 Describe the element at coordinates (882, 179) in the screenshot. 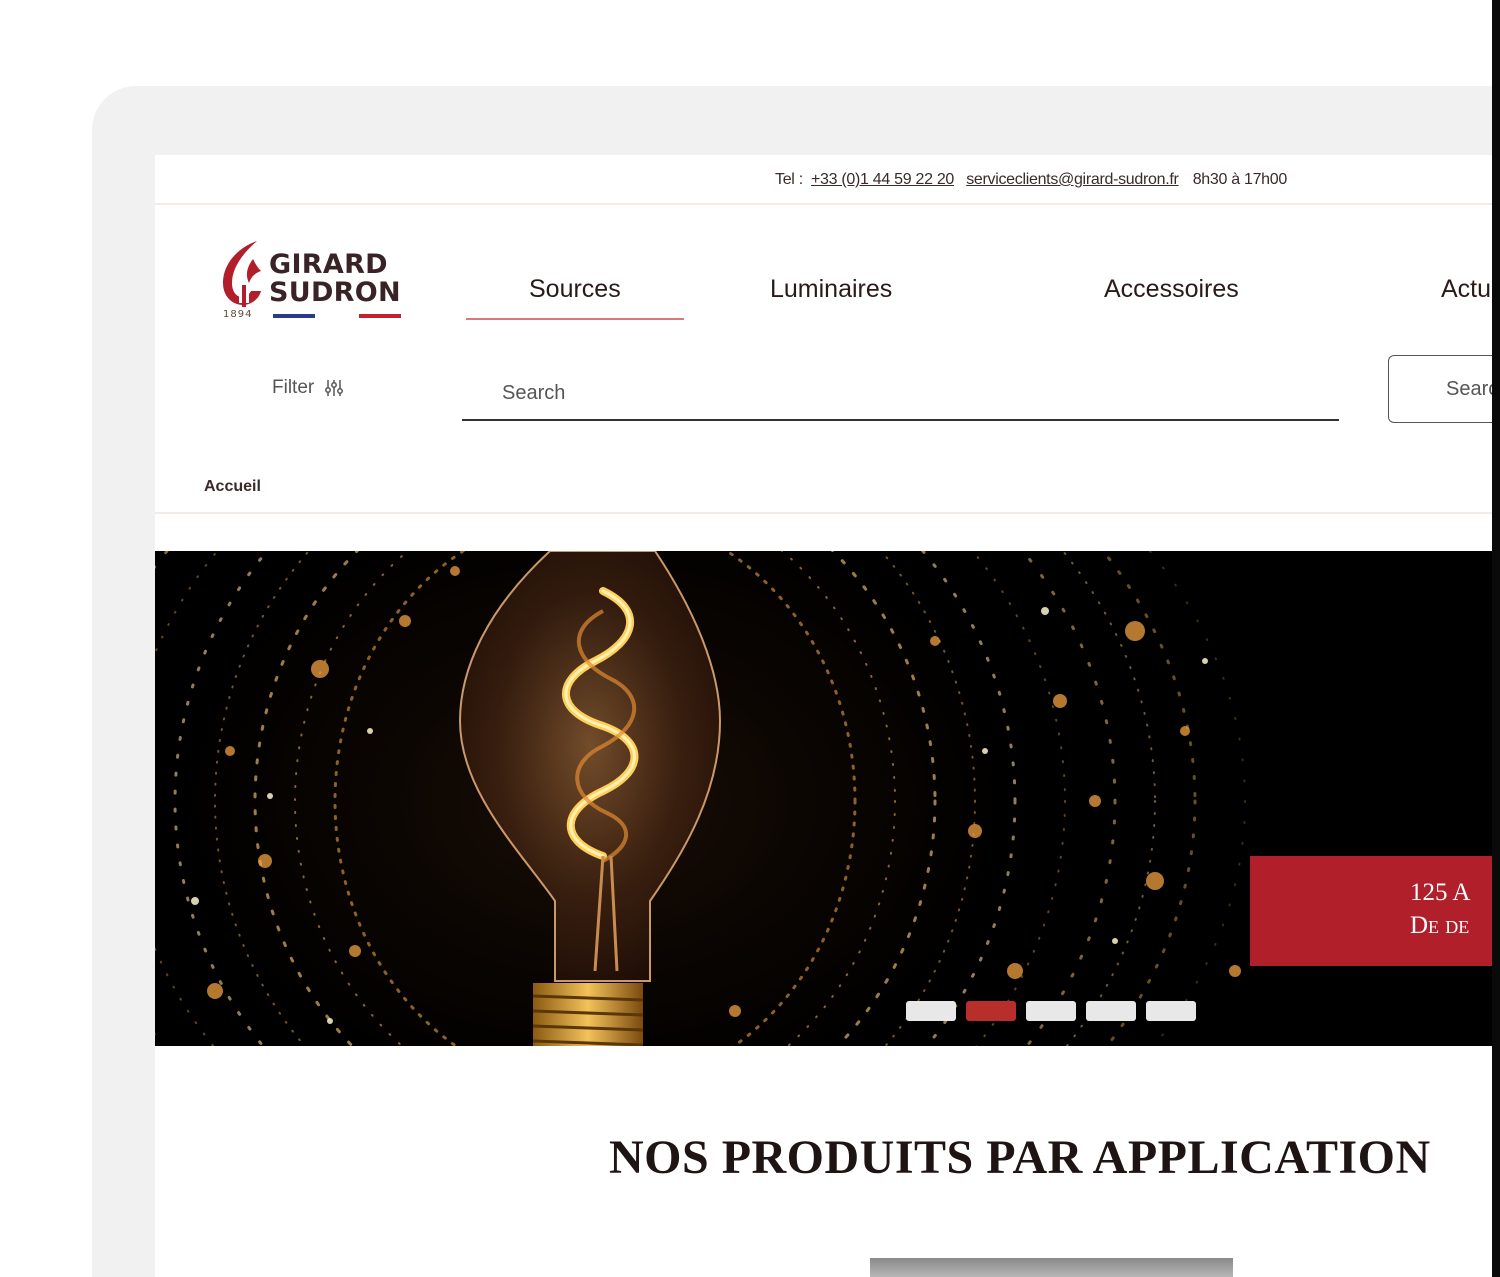

I see `phone-link: +33 (0)1 44 59 22 20` at that location.